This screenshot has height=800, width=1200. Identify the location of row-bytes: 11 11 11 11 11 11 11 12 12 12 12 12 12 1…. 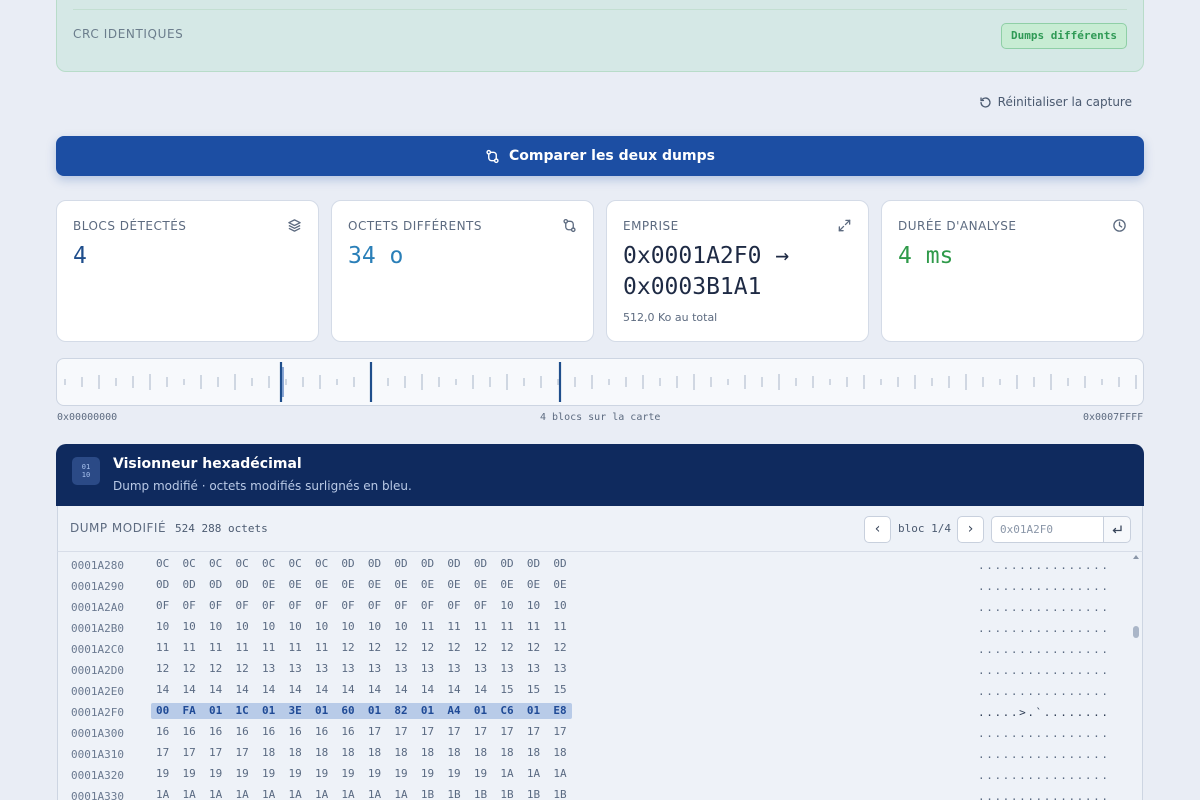
(361, 647).